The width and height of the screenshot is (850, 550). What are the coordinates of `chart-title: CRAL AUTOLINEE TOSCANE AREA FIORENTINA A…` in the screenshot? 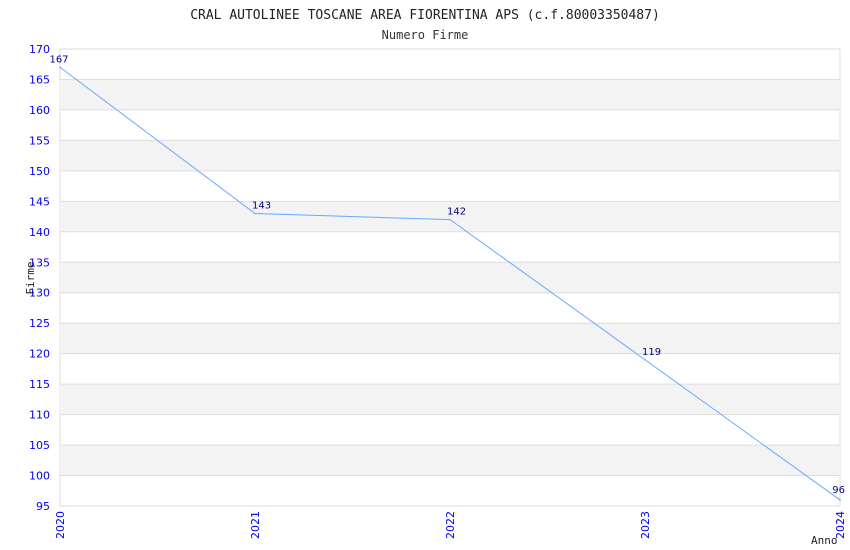 It's located at (425, 15).